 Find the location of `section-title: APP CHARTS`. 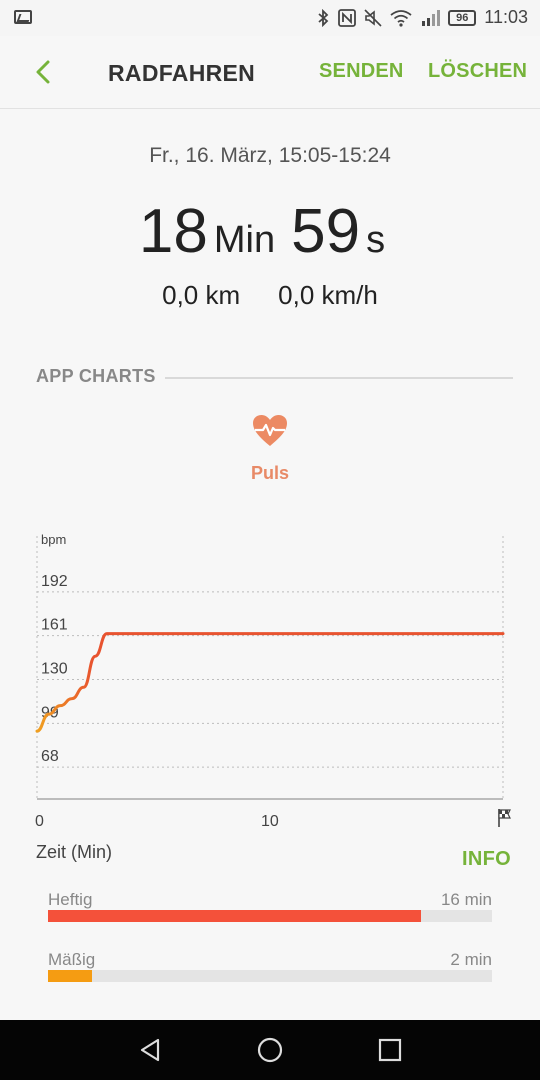

section-title: APP CHARTS is located at coordinates (96, 376).